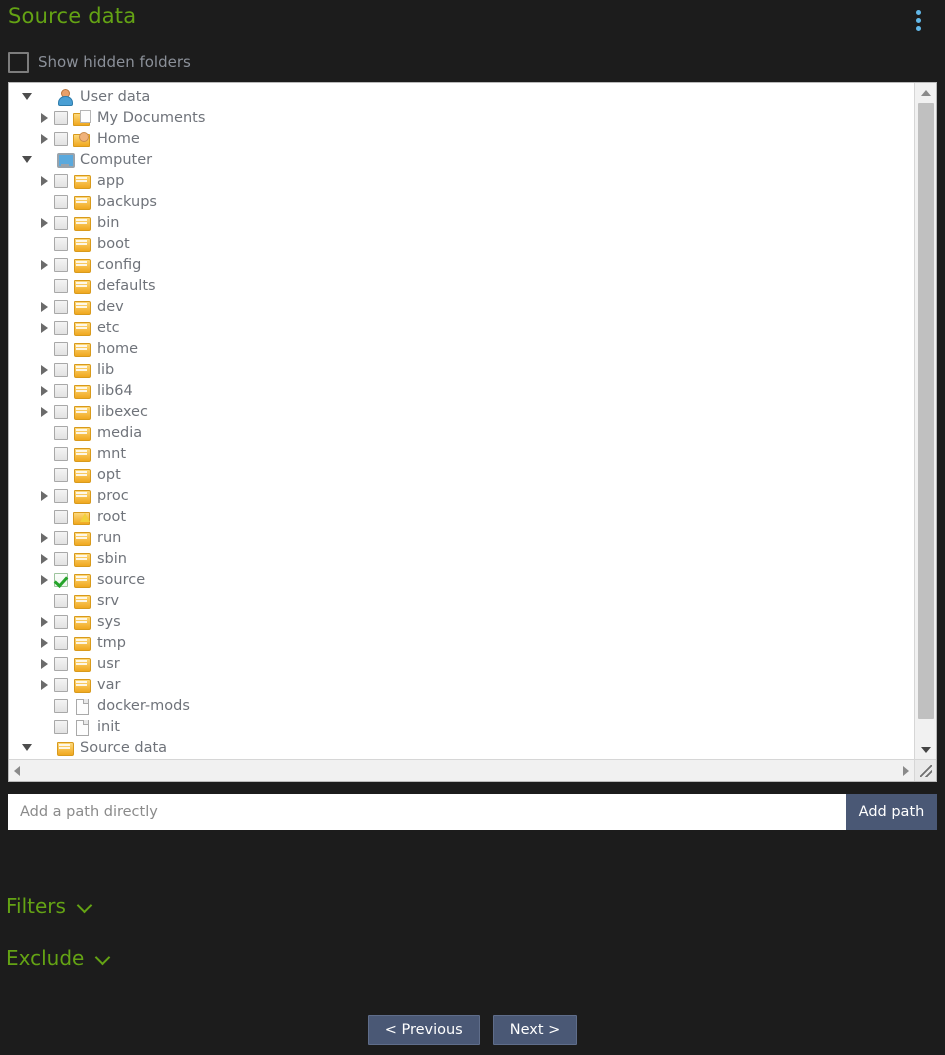 The width and height of the screenshot is (945, 1055). I want to click on tree-row: libexec, so click(461, 411).